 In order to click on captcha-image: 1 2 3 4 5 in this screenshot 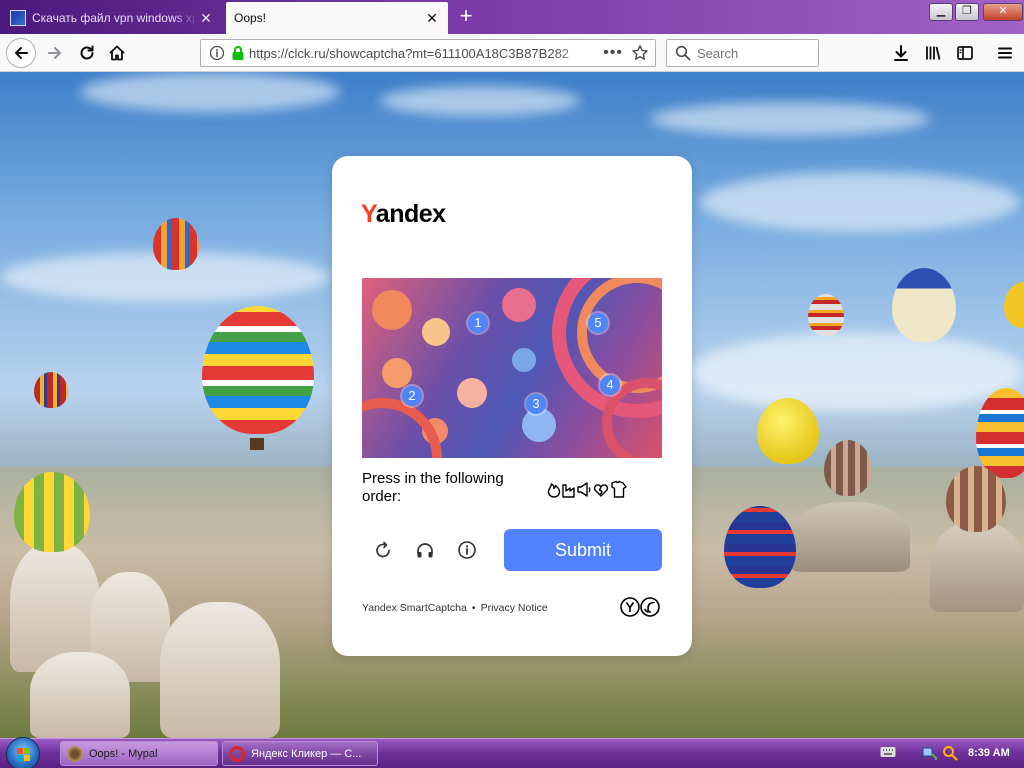, I will do `click(512, 368)`.